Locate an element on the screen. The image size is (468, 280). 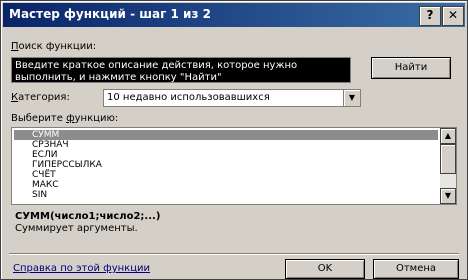
scroll-down-icon: ▼ is located at coordinates (448, 196).